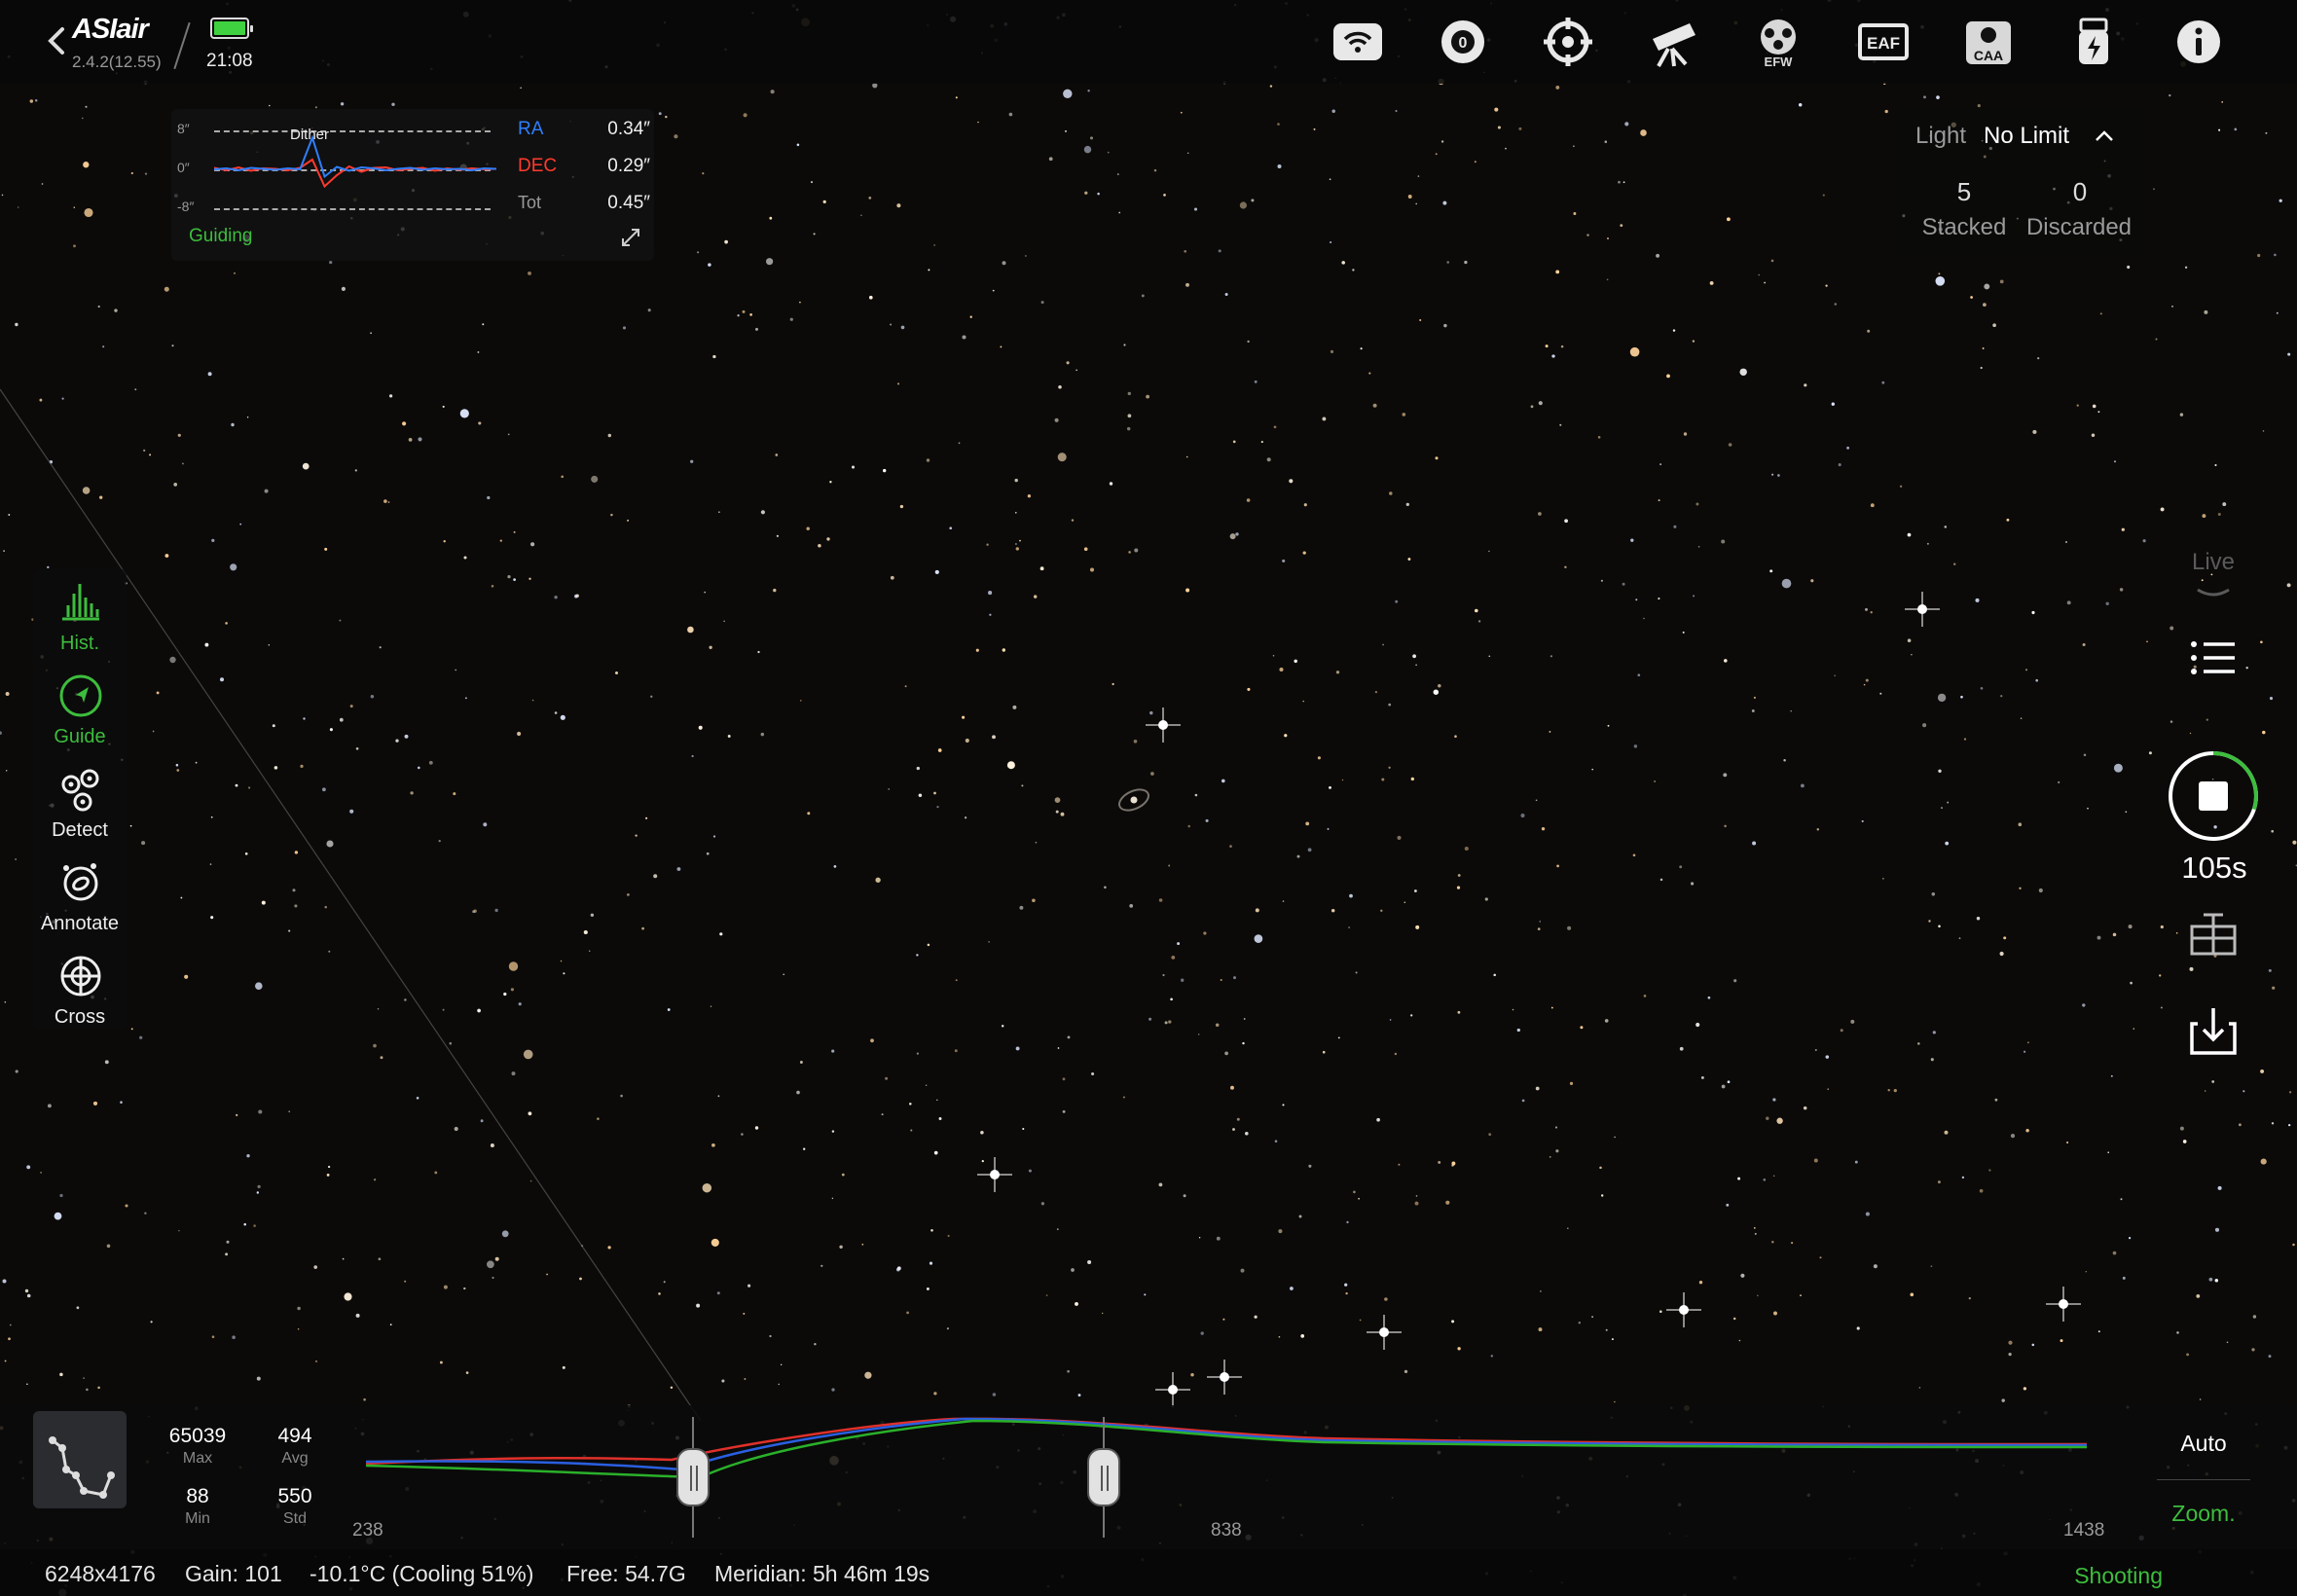 The image size is (2297, 1596). What do you see at coordinates (2203, 1444) in the screenshot?
I see `auto-stretch-button: Auto` at bounding box center [2203, 1444].